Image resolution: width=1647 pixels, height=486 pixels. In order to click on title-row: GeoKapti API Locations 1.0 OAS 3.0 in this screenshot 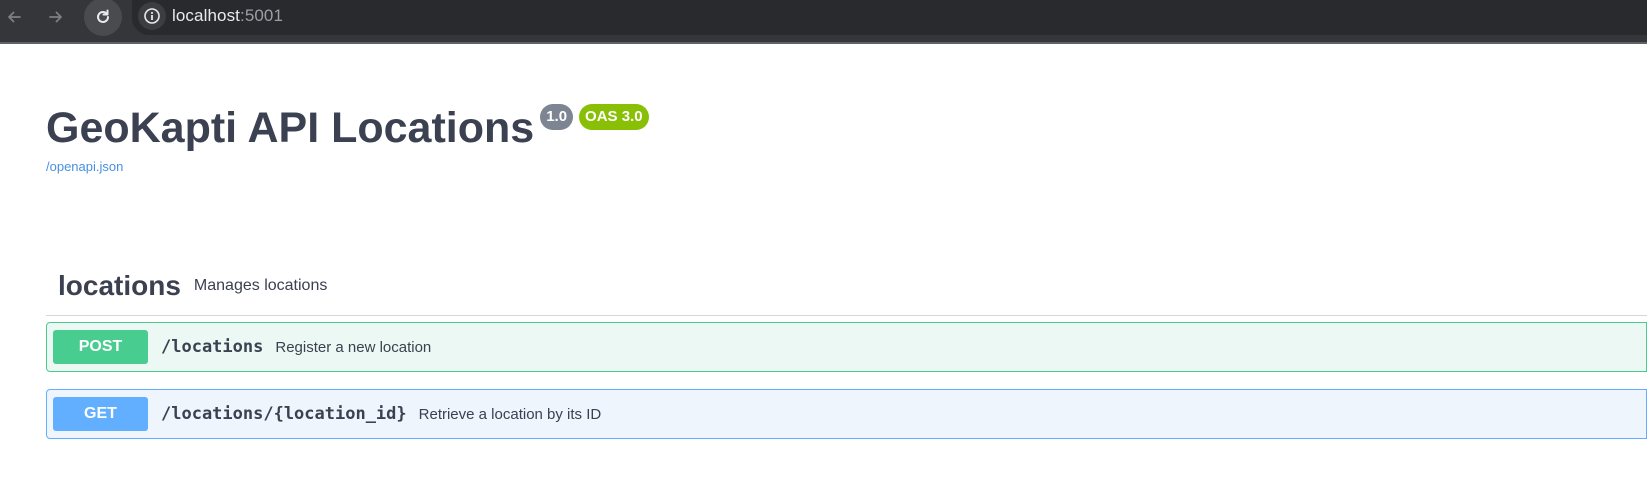, I will do `click(347, 128)`.